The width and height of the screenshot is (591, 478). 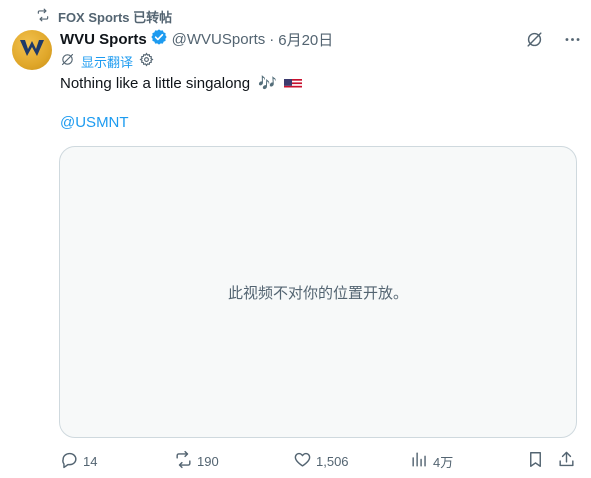 What do you see at coordinates (155, 83) in the screenshot?
I see `tweet-body: Nothing like a little singalong` at bounding box center [155, 83].